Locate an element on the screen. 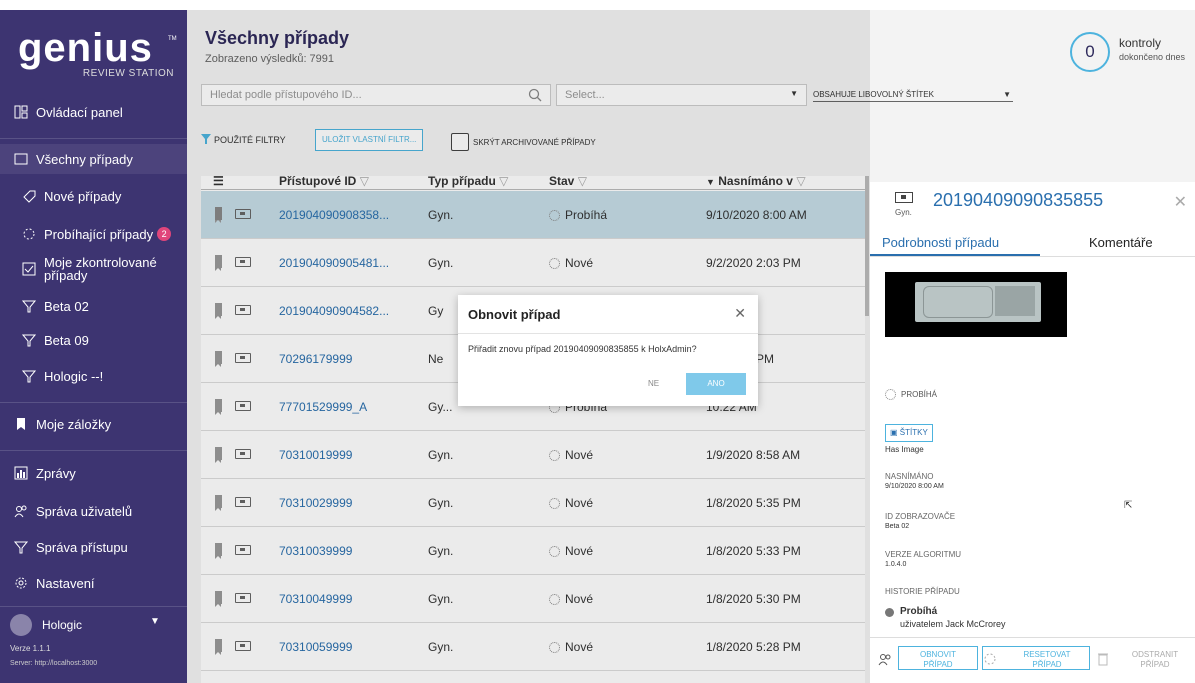 The width and height of the screenshot is (1195, 683). trash-icon is located at coordinates (1103, 661).